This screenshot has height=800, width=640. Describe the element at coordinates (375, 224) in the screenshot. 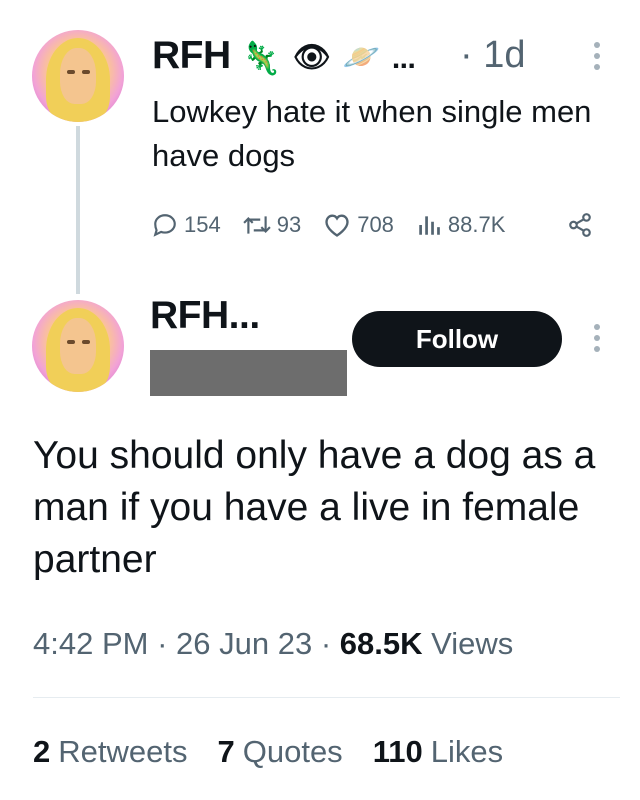

I see `like-count: 708` at that location.